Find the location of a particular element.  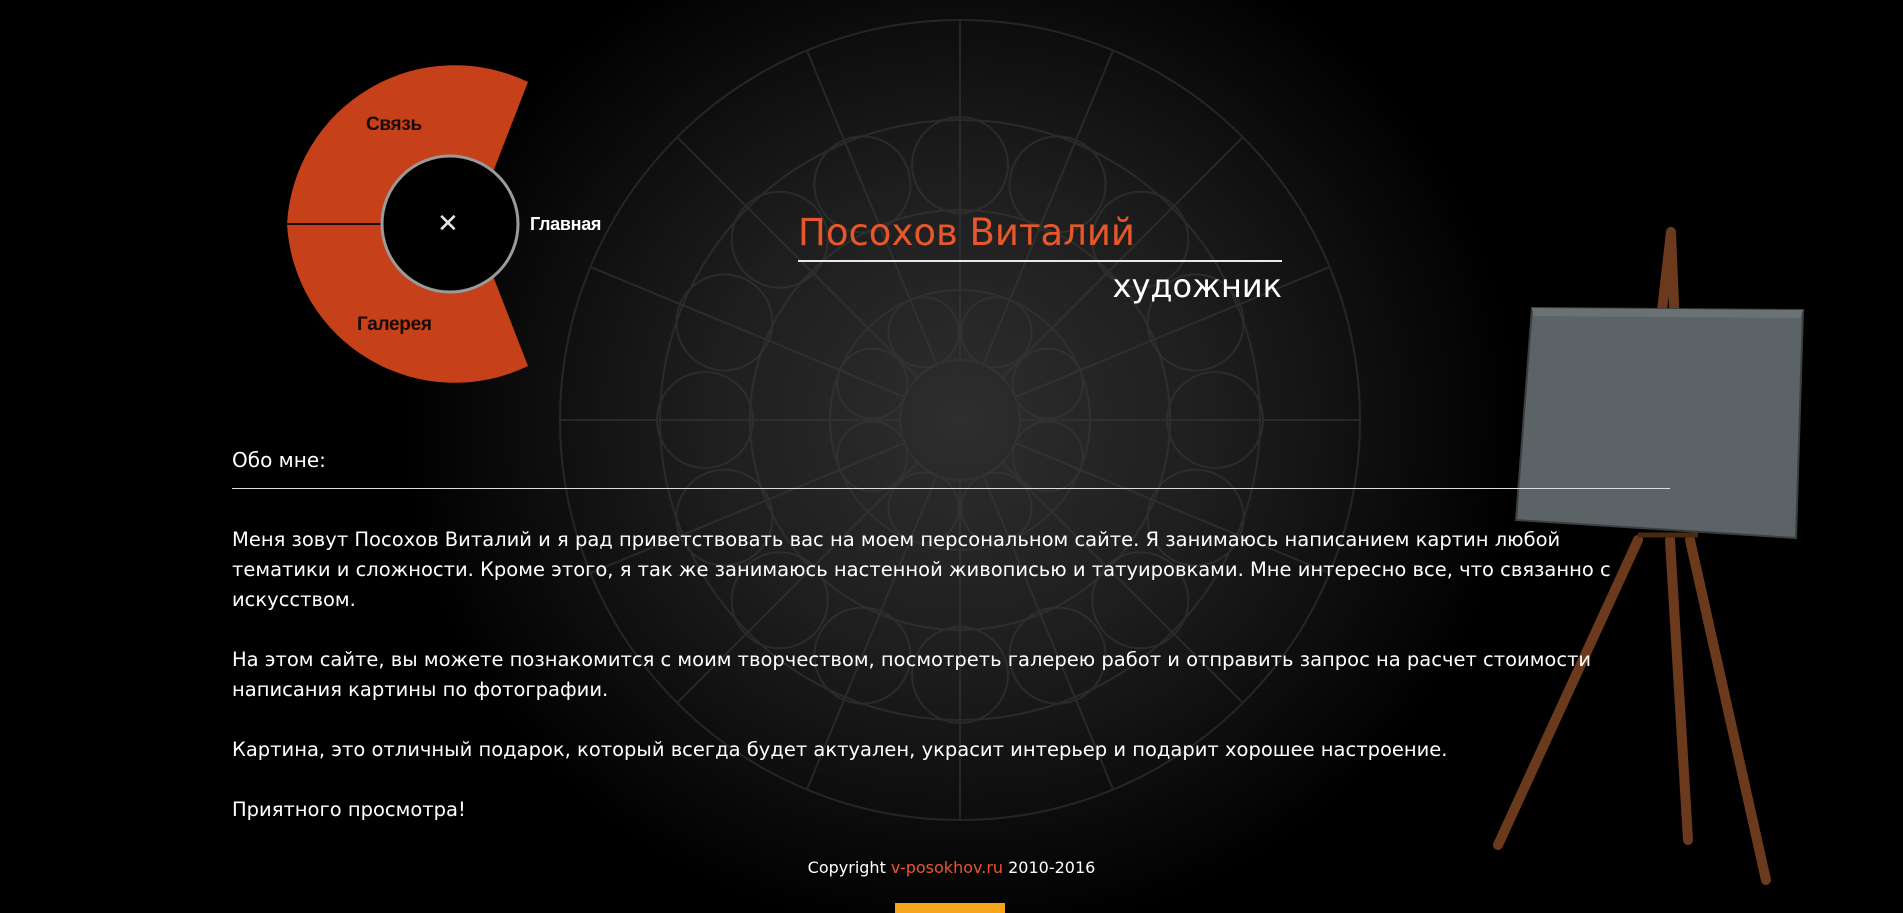

site-link: v-posokhov.ru is located at coordinates (947, 867).